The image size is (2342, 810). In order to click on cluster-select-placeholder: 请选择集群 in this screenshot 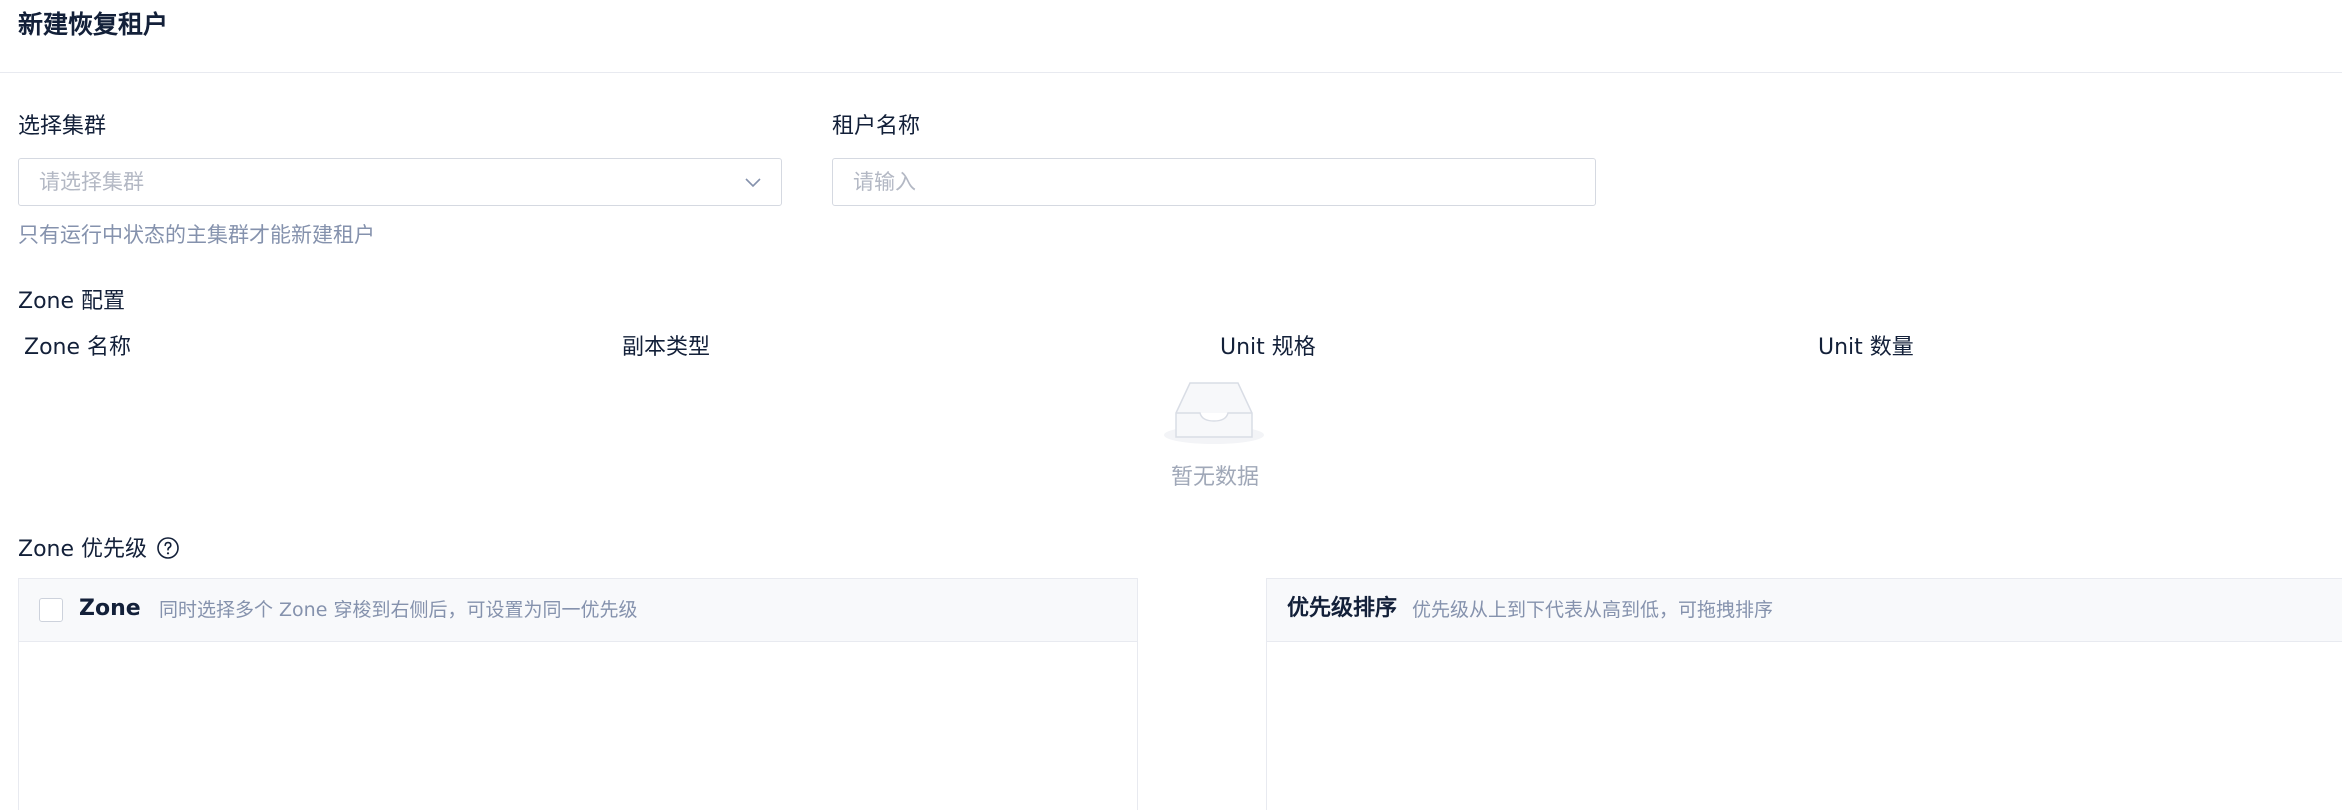, I will do `click(91, 182)`.